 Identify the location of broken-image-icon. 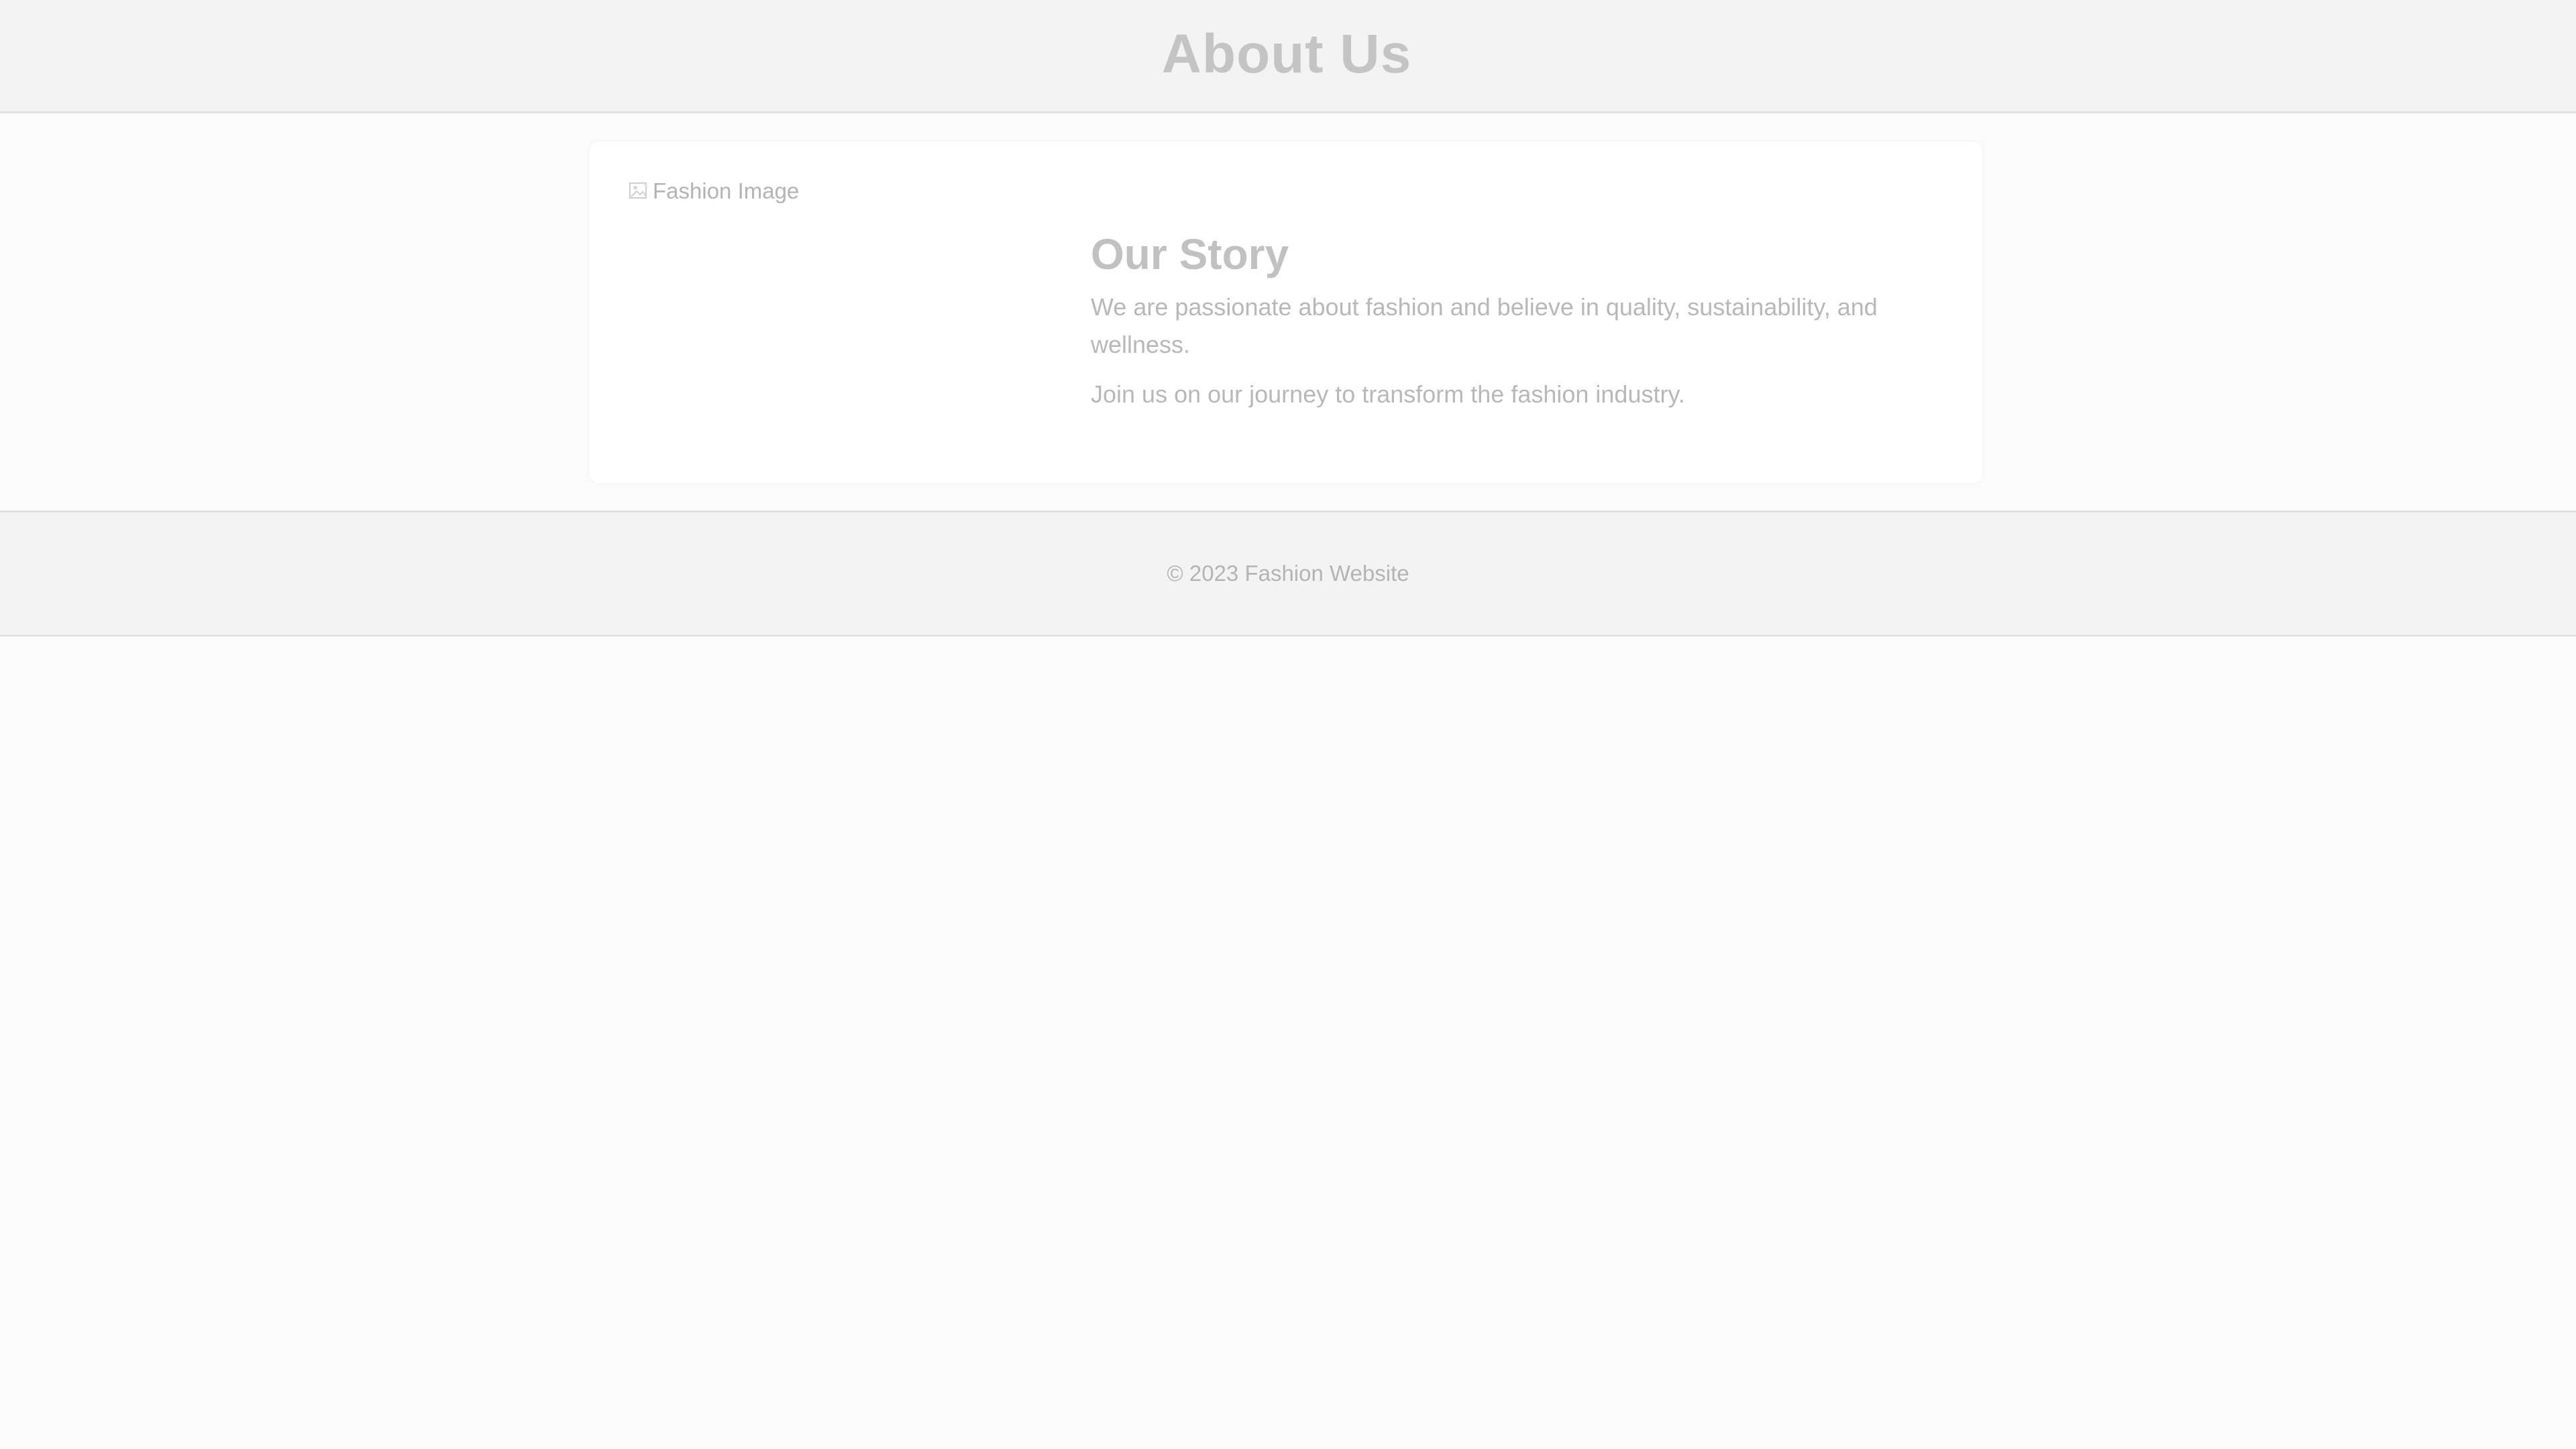
(639, 191).